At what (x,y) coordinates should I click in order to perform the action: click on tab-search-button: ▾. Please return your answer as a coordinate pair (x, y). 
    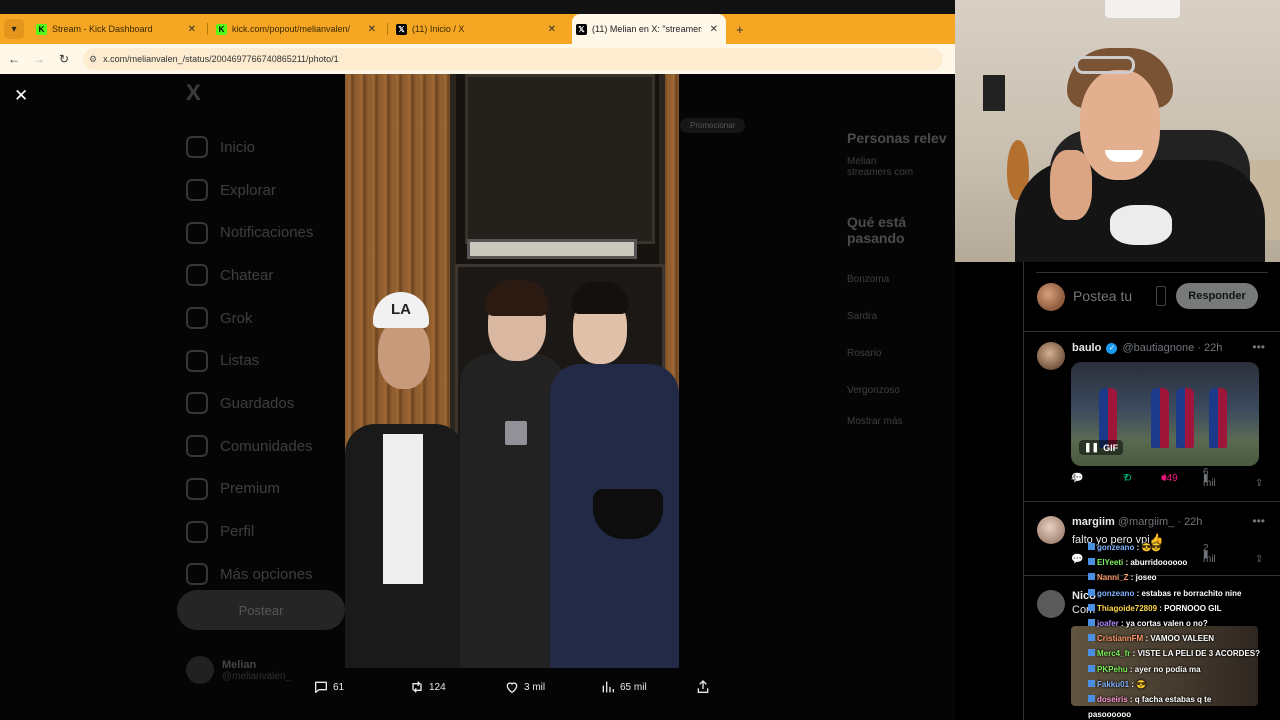
    Looking at the image, I should click on (14, 29).